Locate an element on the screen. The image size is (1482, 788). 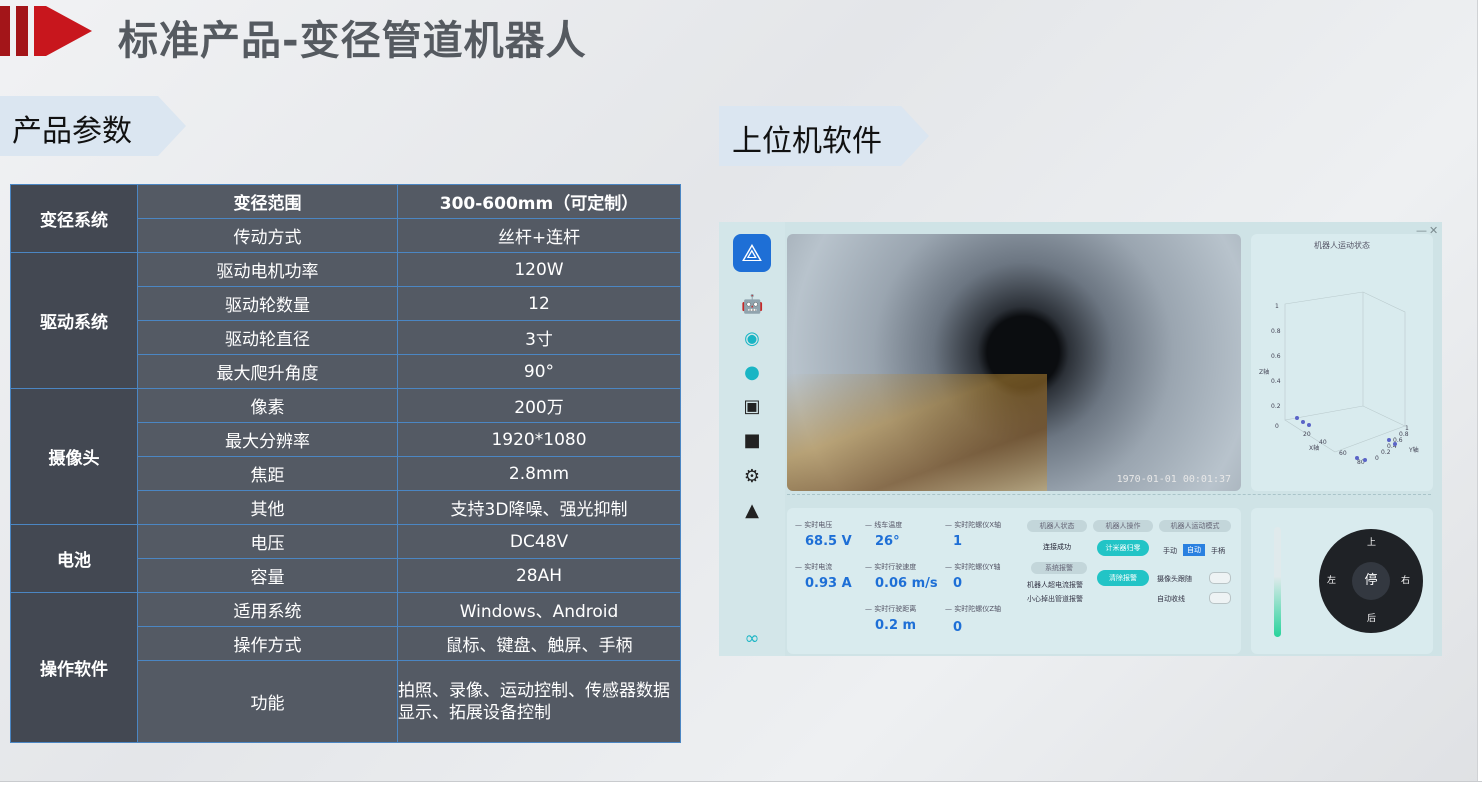
current-value: 0.93 A is located at coordinates (828, 583).